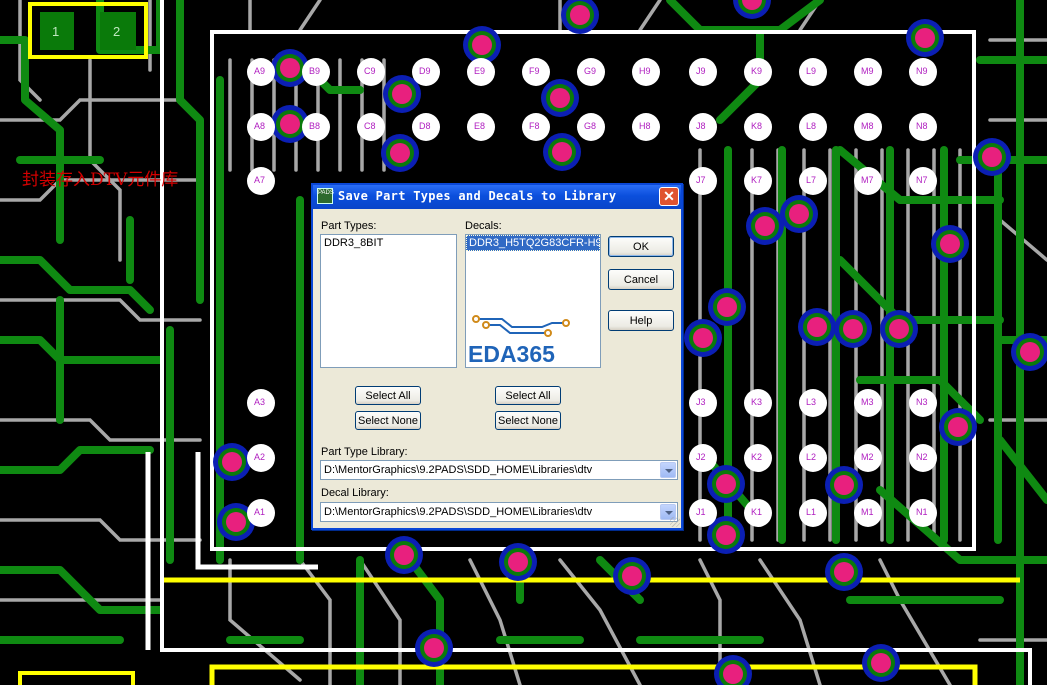 The width and height of the screenshot is (1047, 685). What do you see at coordinates (260, 512) in the screenshot?
I see `pin-label: A1` at bounding box center [260, 512].